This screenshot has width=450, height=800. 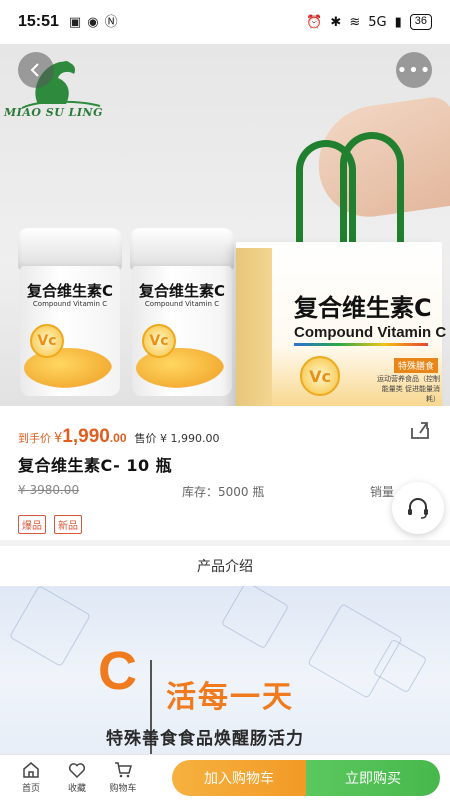 What do you see at coordinates (86, 436) in the screenshot?
I see `final-price: 1,990` at bounding box center [86, 436].